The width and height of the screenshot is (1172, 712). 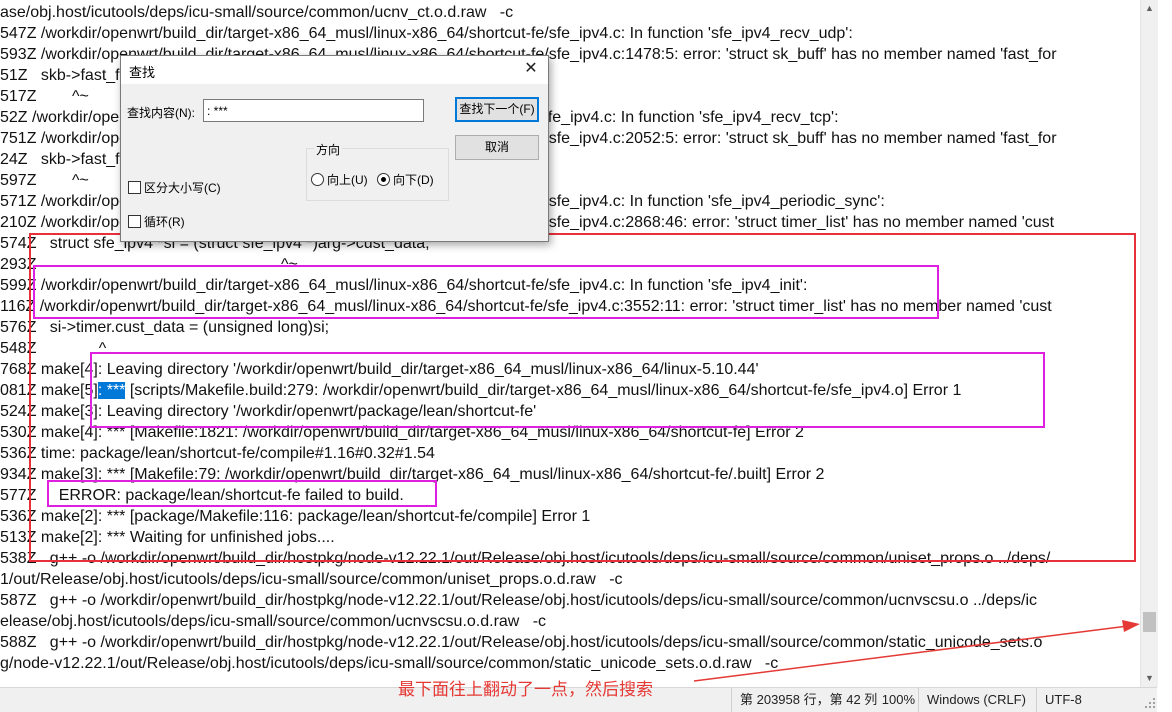 I want to click on find-label: 查找内容(N):, so click(x=161, y=113).